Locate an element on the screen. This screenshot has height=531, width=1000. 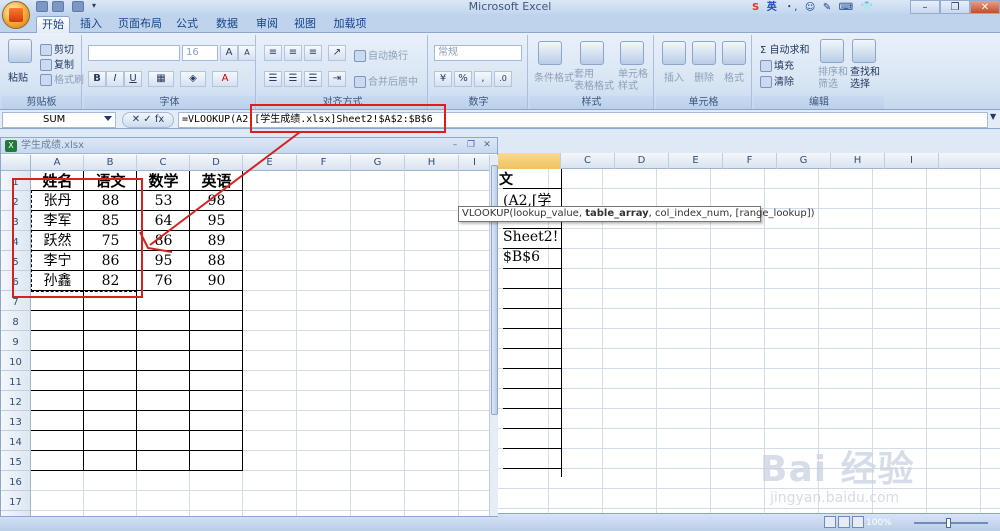
annotation-arrow is located at coordinates (220, 192).